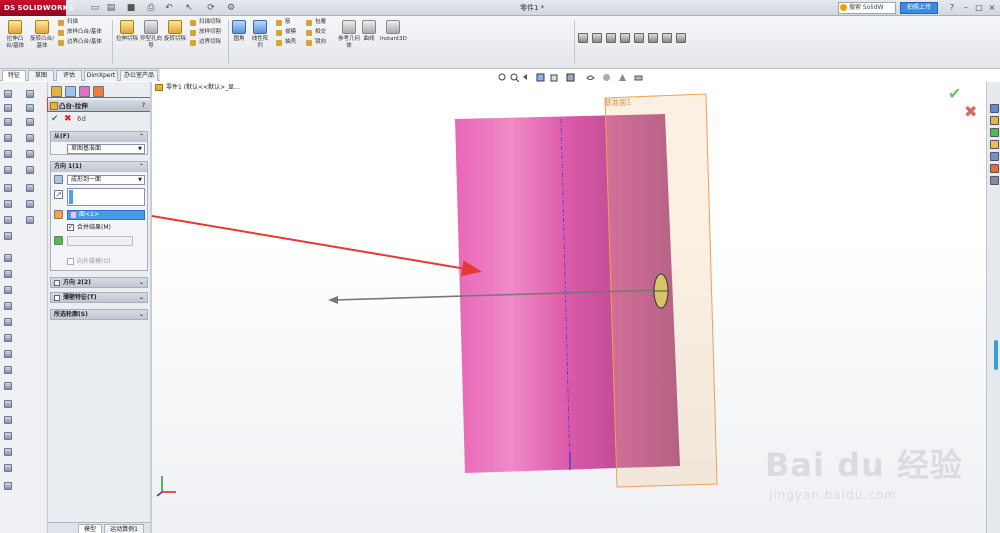 This screenshot has height=533, width=1000. What do you see at coordinates (994, 120) in the screenshot?
I see `design-library-icon` at bounding box center [994, 120].